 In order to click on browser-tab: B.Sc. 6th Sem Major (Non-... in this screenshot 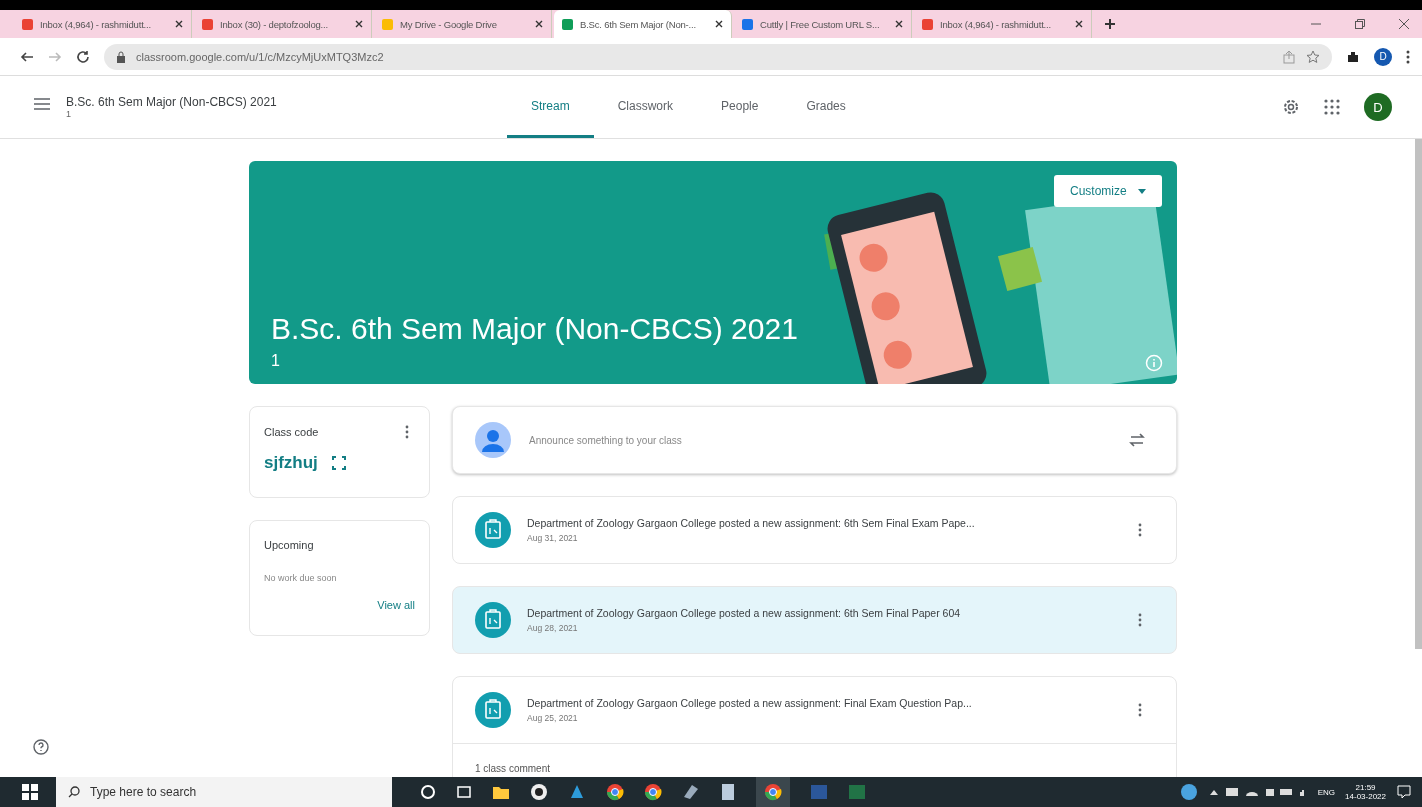, I will do `click(643, 24)`.